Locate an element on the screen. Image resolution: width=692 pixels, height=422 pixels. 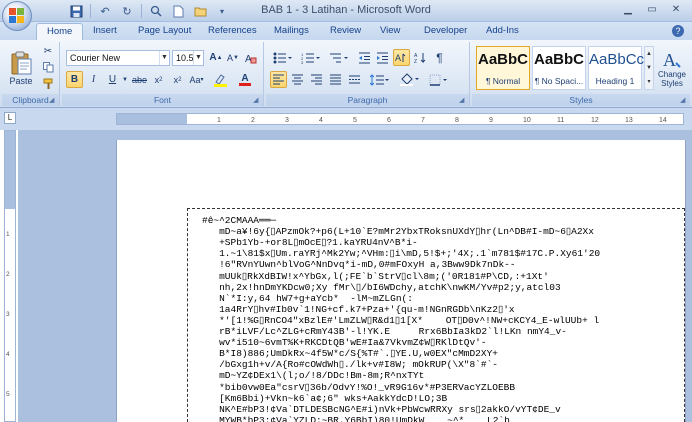
document-line: [Km6Bbi)+Vkn~k6`a¢;6" wks+AakkYdcD!LO;3B is located at coordinates (324, 398).